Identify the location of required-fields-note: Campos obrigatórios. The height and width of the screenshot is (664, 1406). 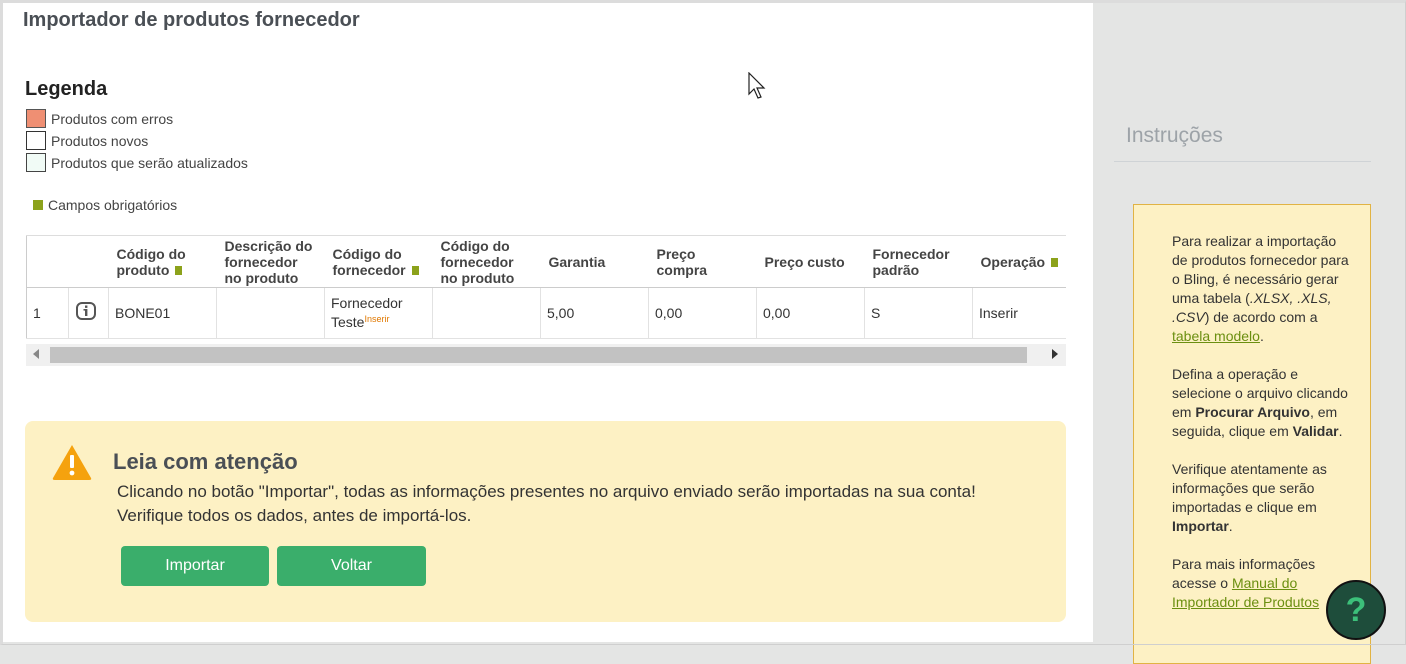
(105, 205).